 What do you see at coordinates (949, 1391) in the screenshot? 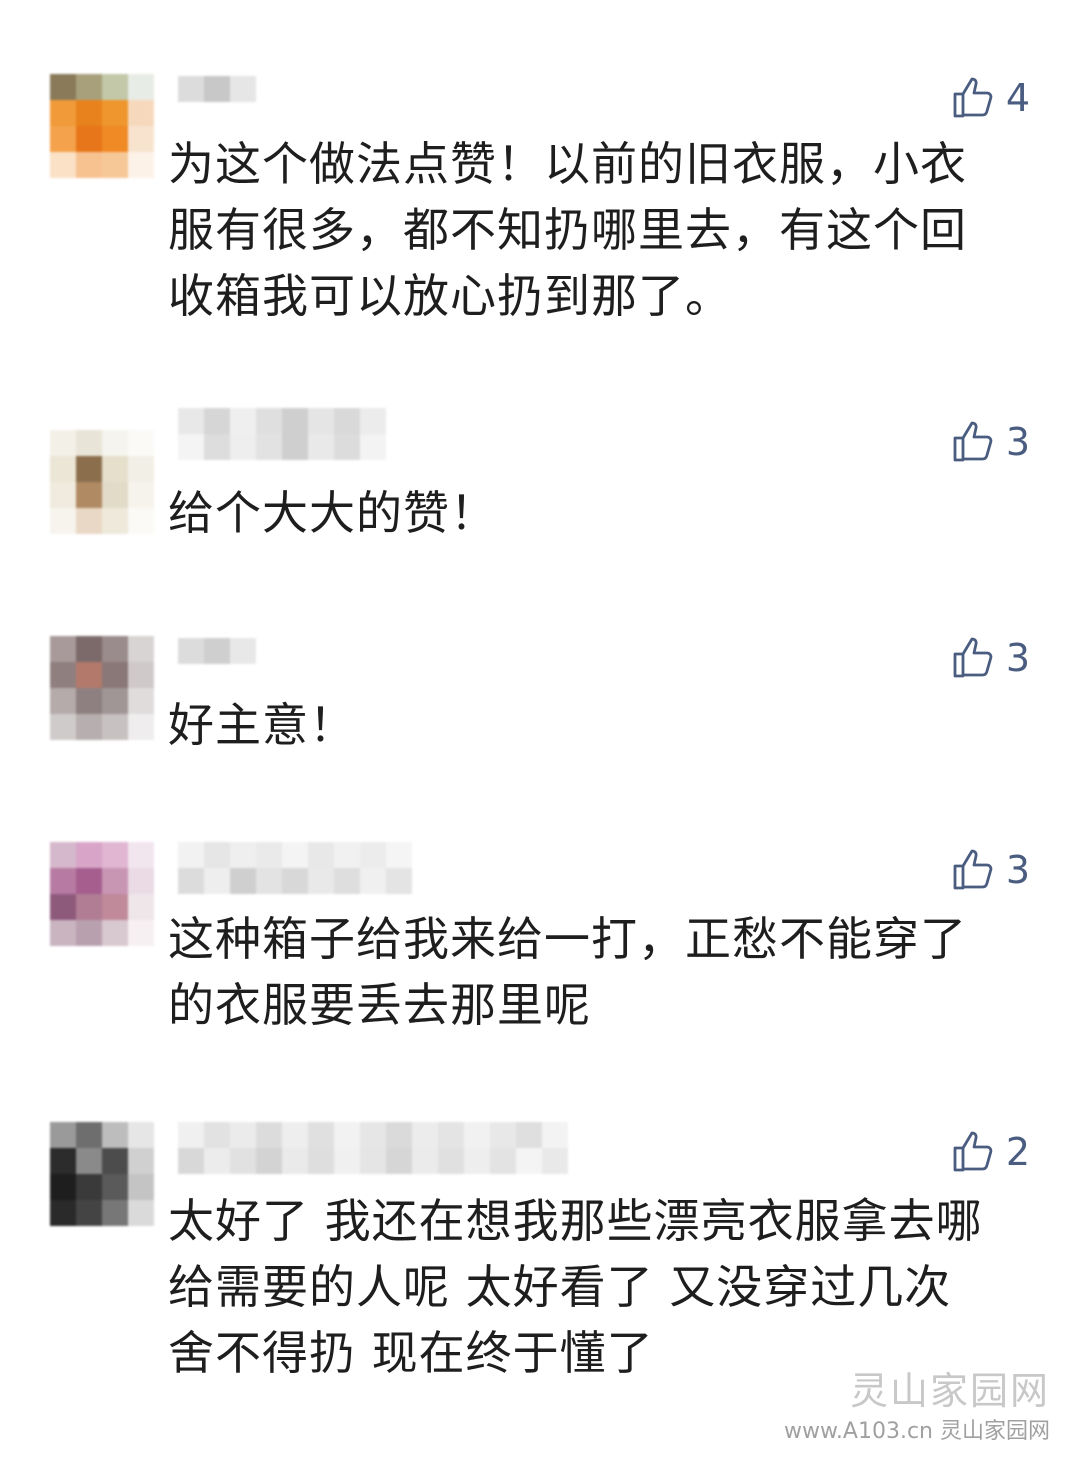
I see `watermark-title: 灵山家园网` at bounding box center [949, 1391].